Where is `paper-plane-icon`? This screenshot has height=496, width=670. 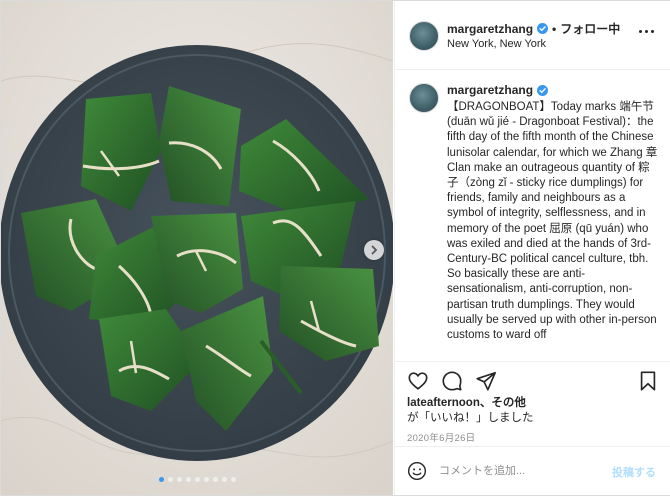
paper-plane-icon is located at coordinates (486, 381).